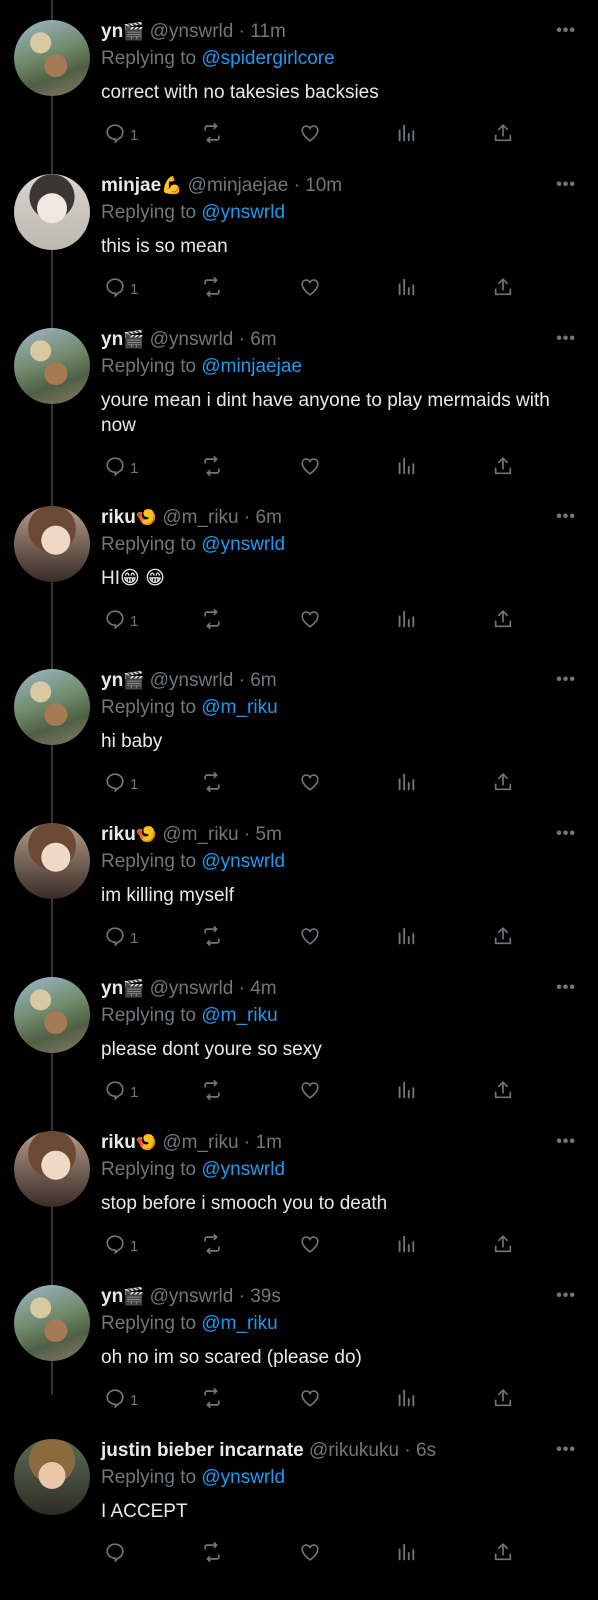  Describe the element at coordinates (265, 1296) in the screenshot. I see `timestamp: 39s` at that location.